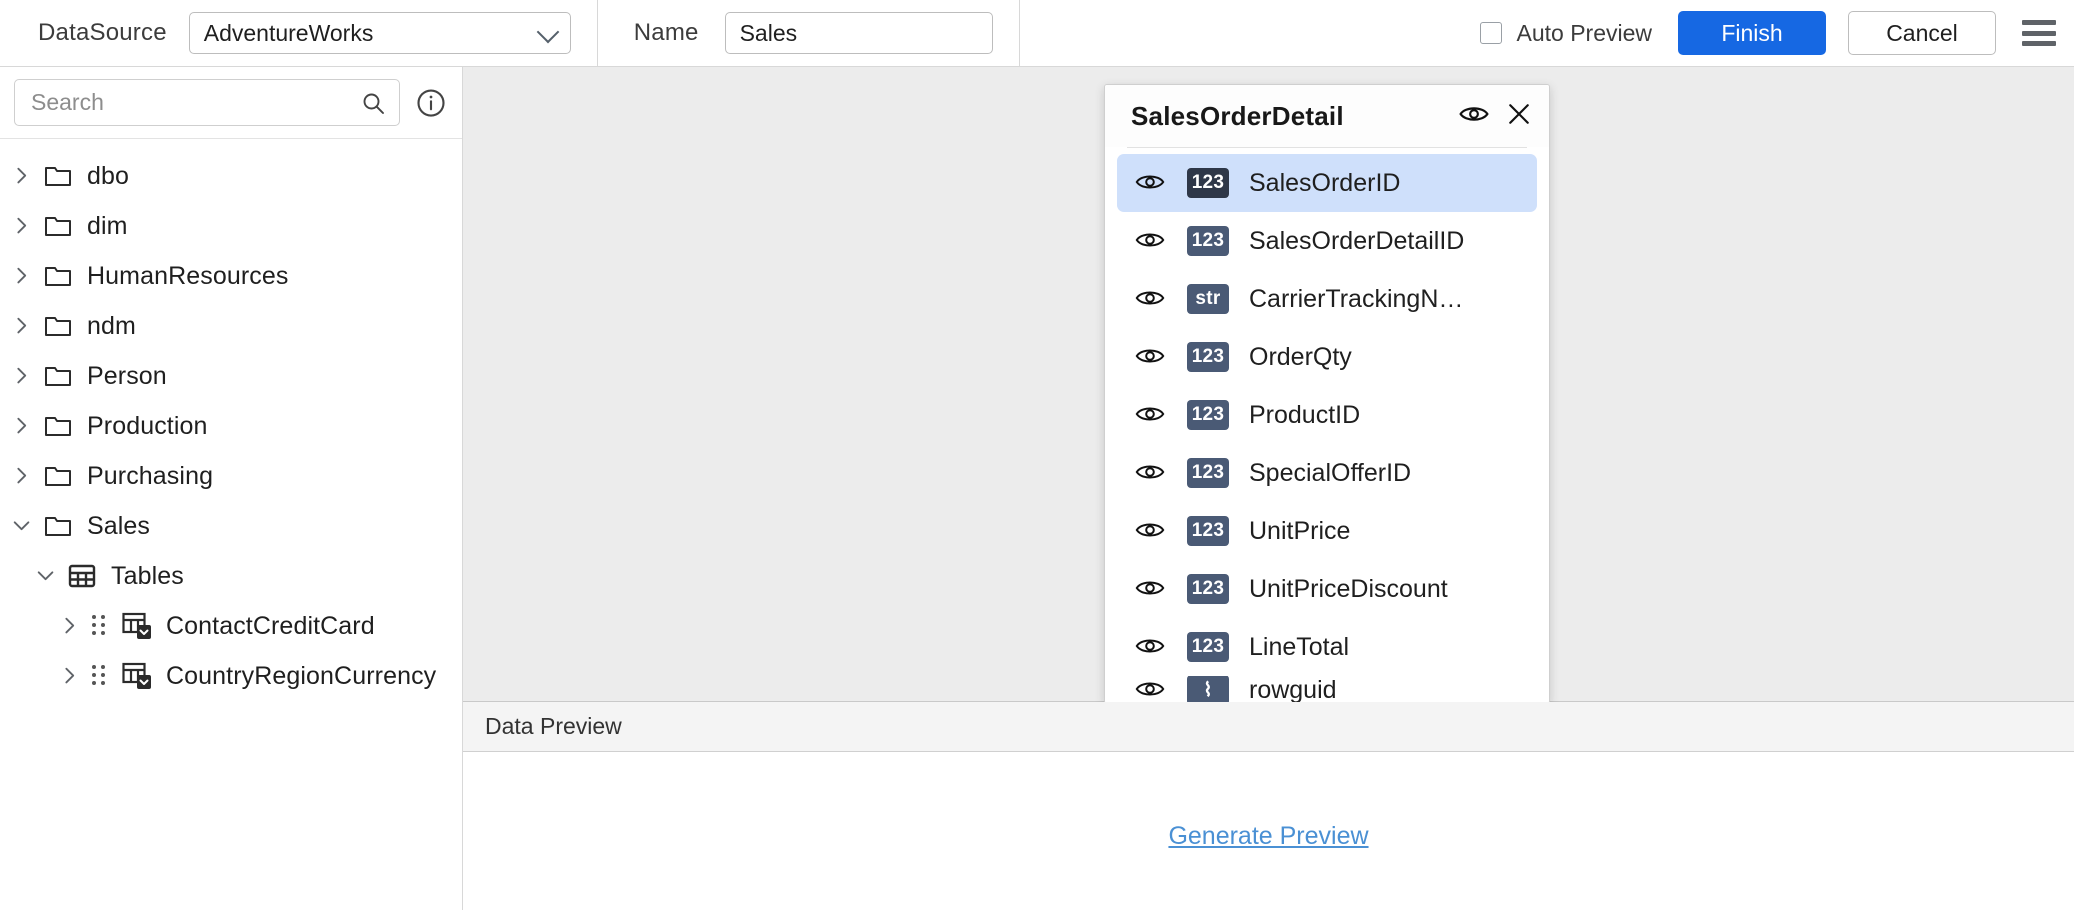 The height and width of the screenshot is (910, 2074). I want to click on name-input: Sales, so click(858, 33).